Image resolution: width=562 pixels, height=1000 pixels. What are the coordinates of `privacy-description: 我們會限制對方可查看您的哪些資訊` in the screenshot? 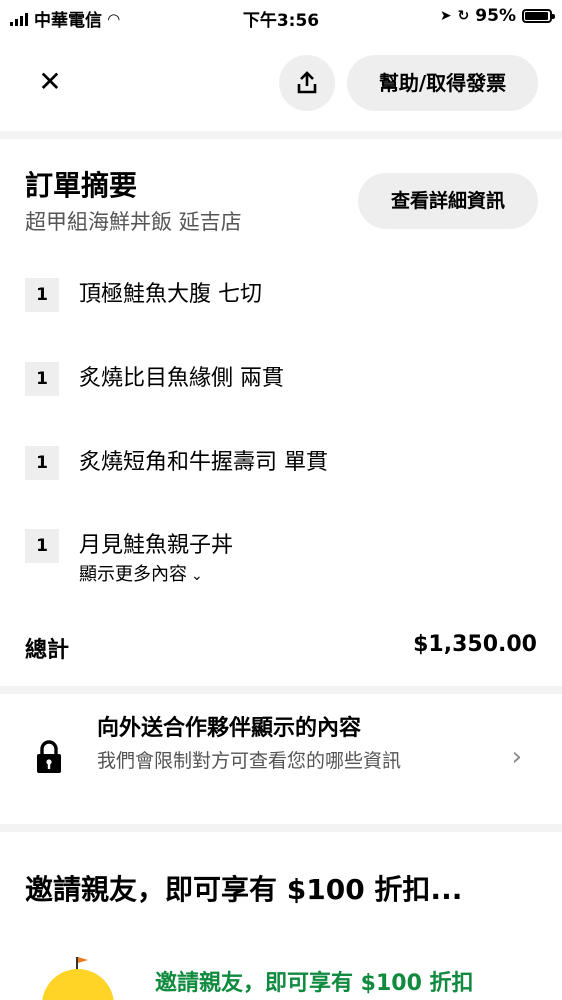 It's located at (249, 761).